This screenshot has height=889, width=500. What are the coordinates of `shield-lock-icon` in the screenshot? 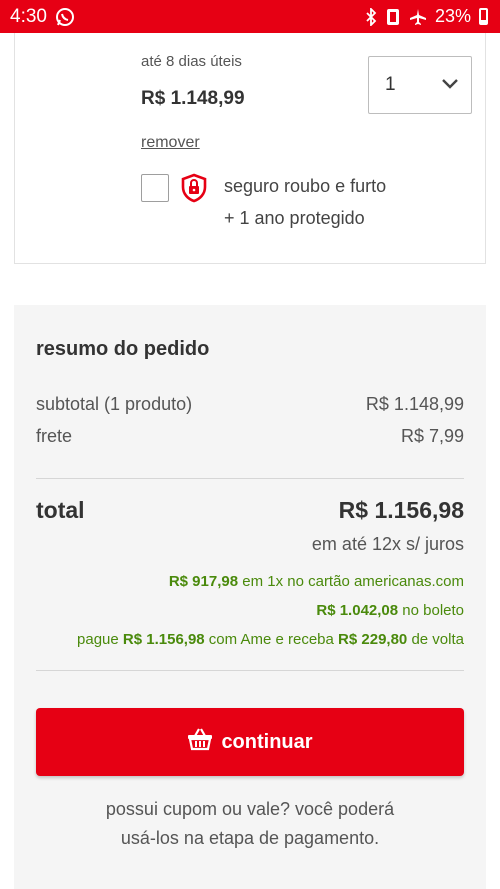 It's located at (194, 188).